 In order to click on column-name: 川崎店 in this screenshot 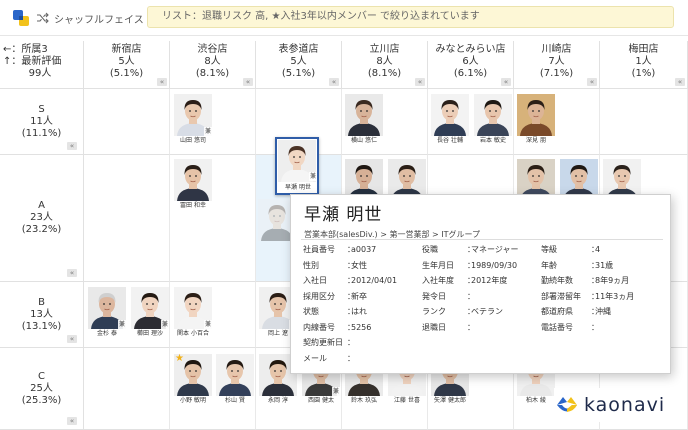, I will do `click(556, 49)`.